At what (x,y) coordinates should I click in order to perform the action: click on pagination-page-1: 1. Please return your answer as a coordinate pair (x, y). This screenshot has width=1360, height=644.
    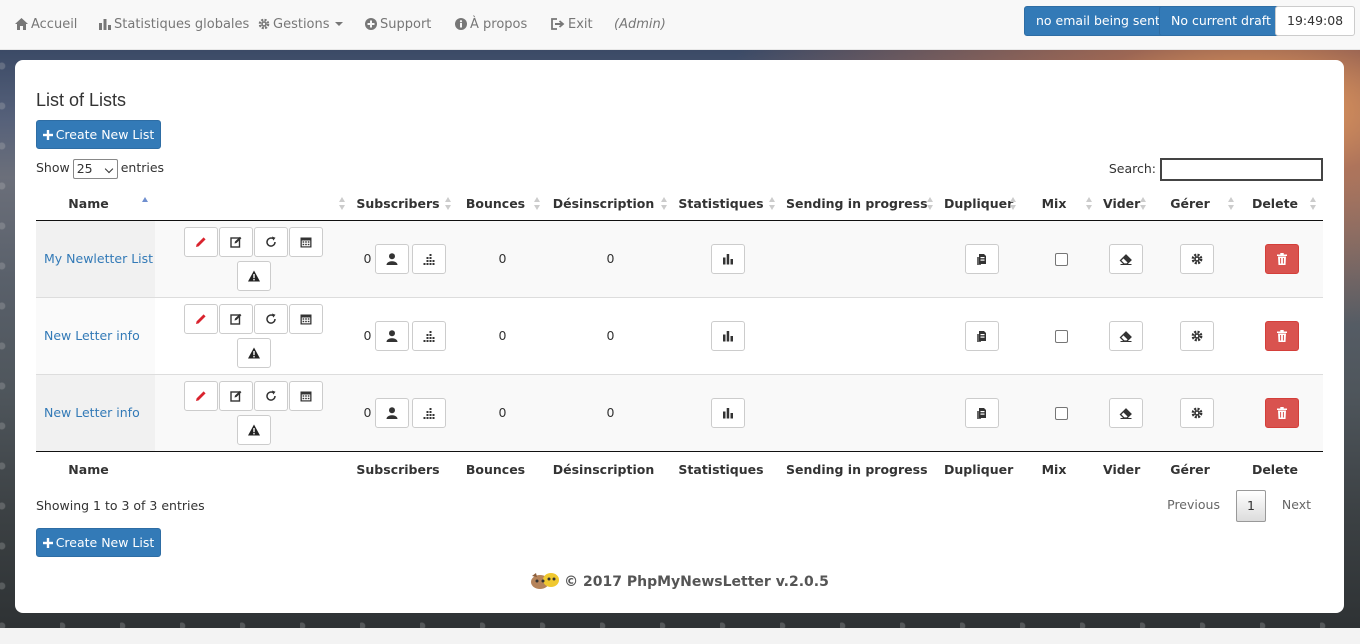
    Looking at the image, I should click on (1250, 506).